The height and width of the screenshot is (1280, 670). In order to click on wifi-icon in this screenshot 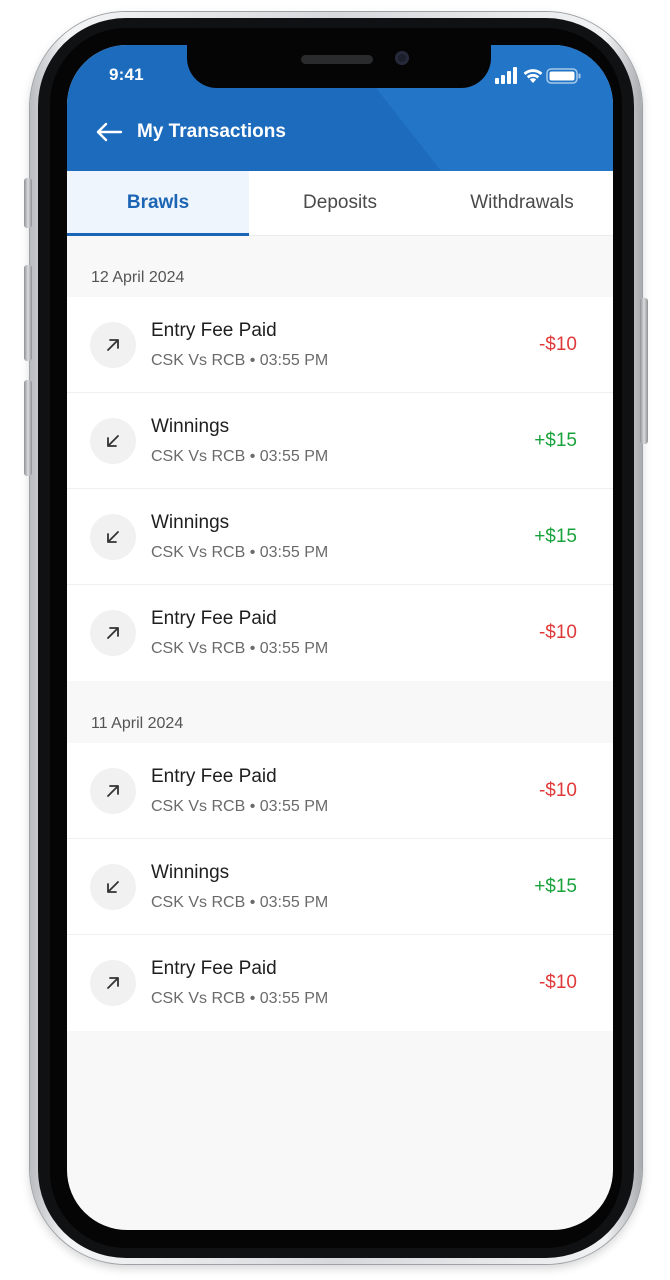, I will do `click(533, 76)`.